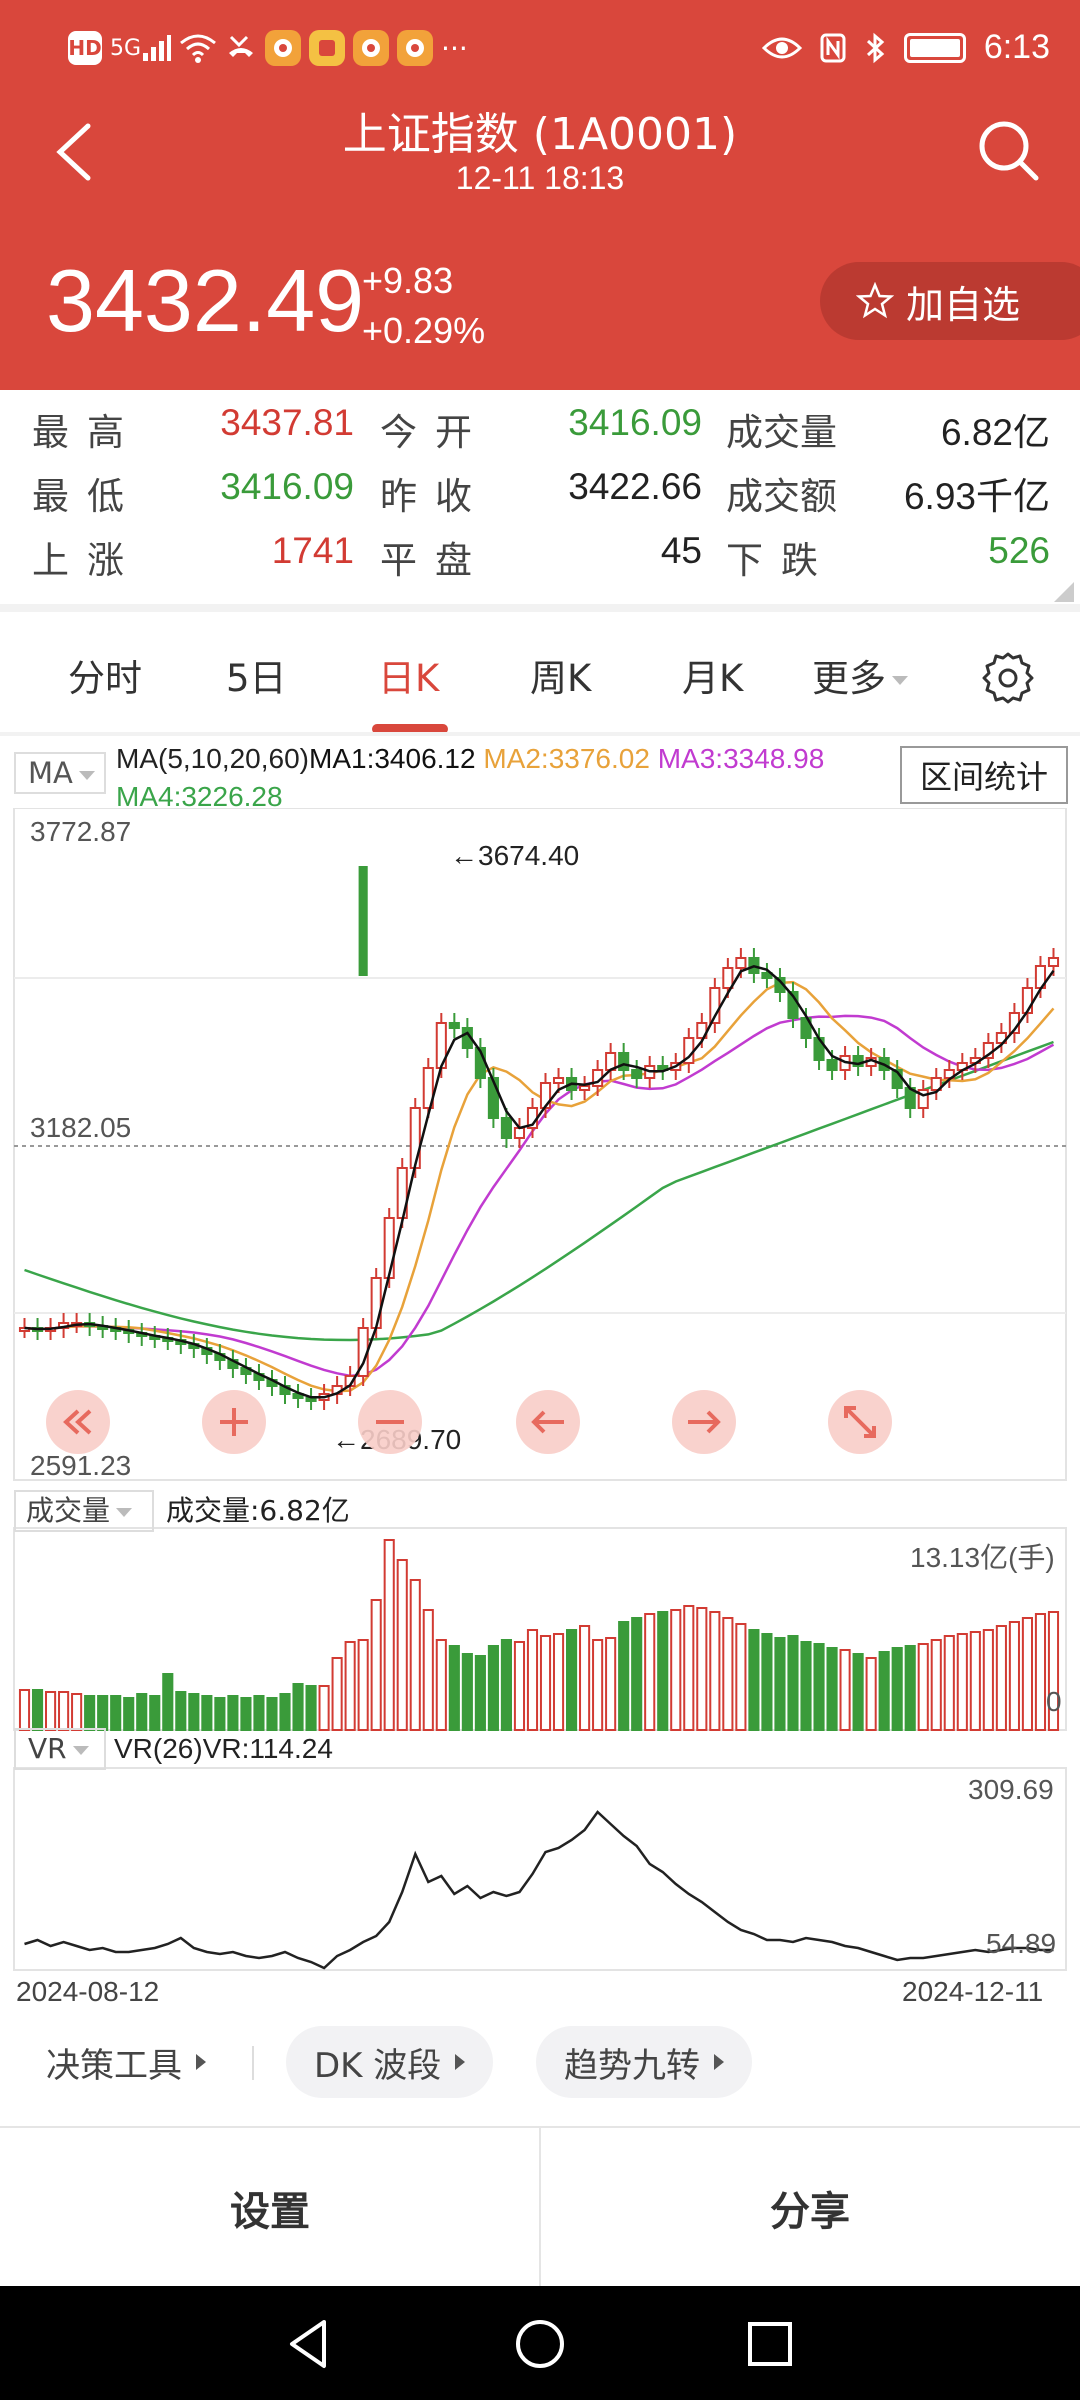 Image resolution: width=1080 pixels, height=2400 pixels. Describe the element at coordinates (392, 758) in the screenshot. I see `ma1-value: MA1:3406.12` at that location.